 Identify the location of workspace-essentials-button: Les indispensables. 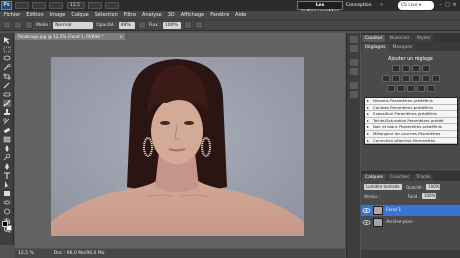
(320, 8).